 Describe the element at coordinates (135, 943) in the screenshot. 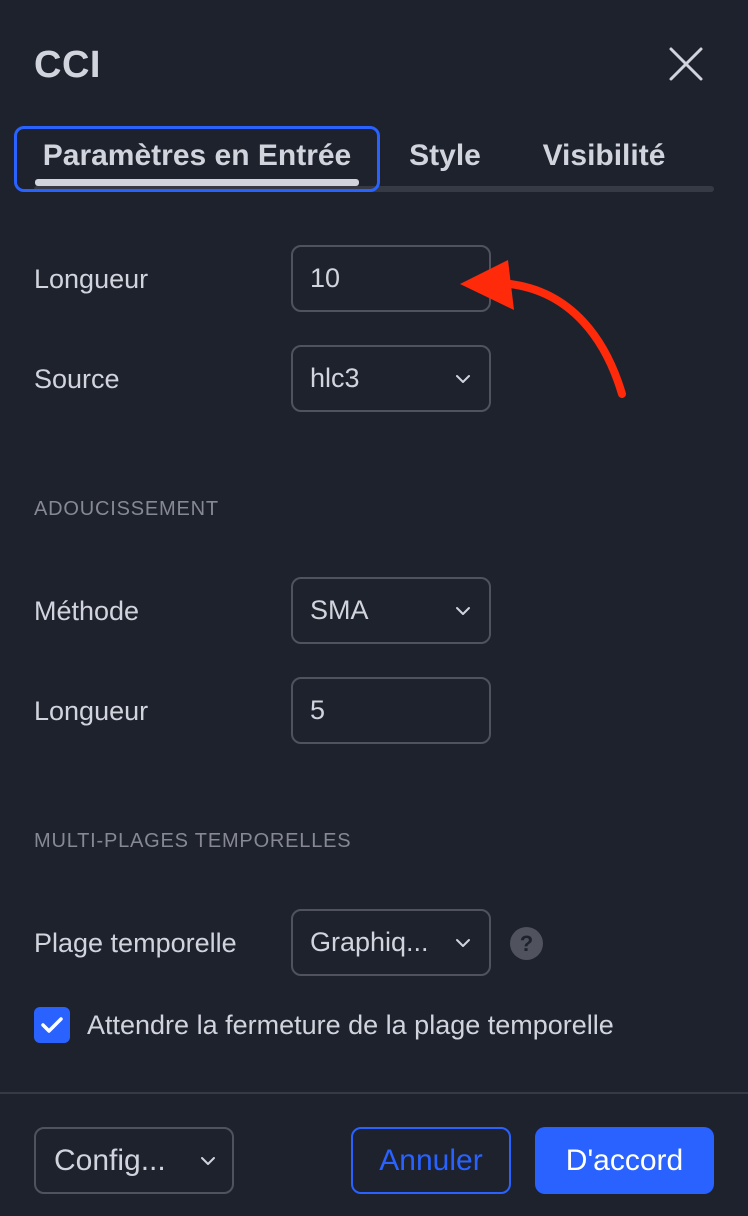

I see `timeframe-label: Plage temporelle` at that location.